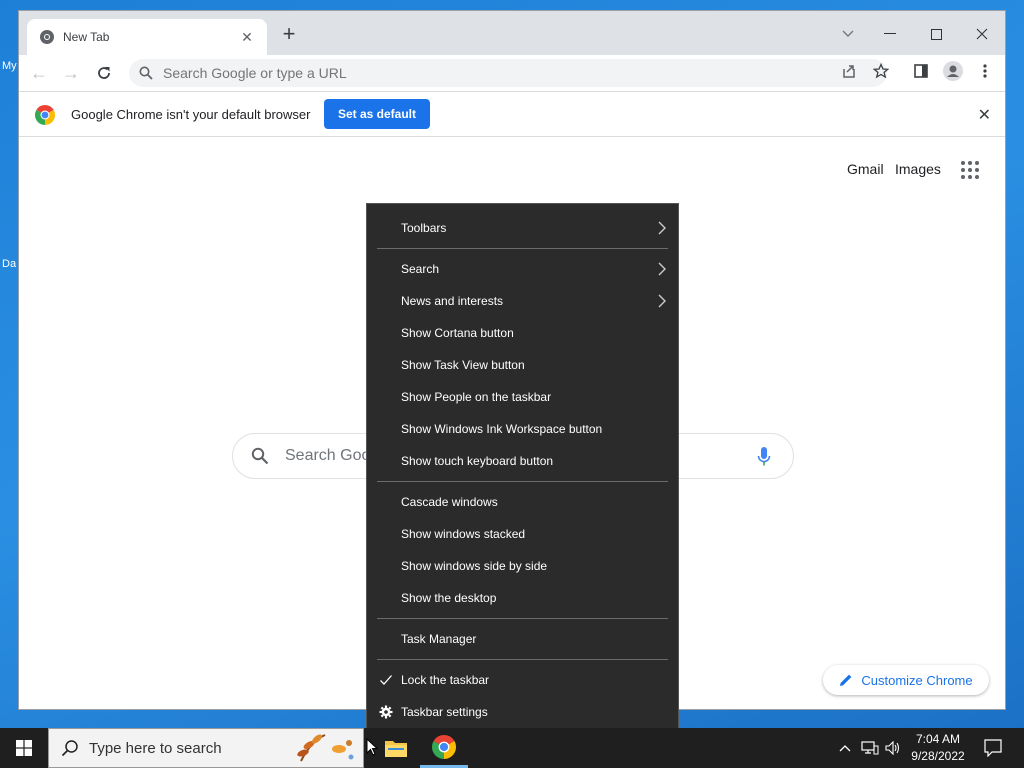 The image size is (1024, 768). I want to click on browser-toolbar: ← →, so click(512, 73).